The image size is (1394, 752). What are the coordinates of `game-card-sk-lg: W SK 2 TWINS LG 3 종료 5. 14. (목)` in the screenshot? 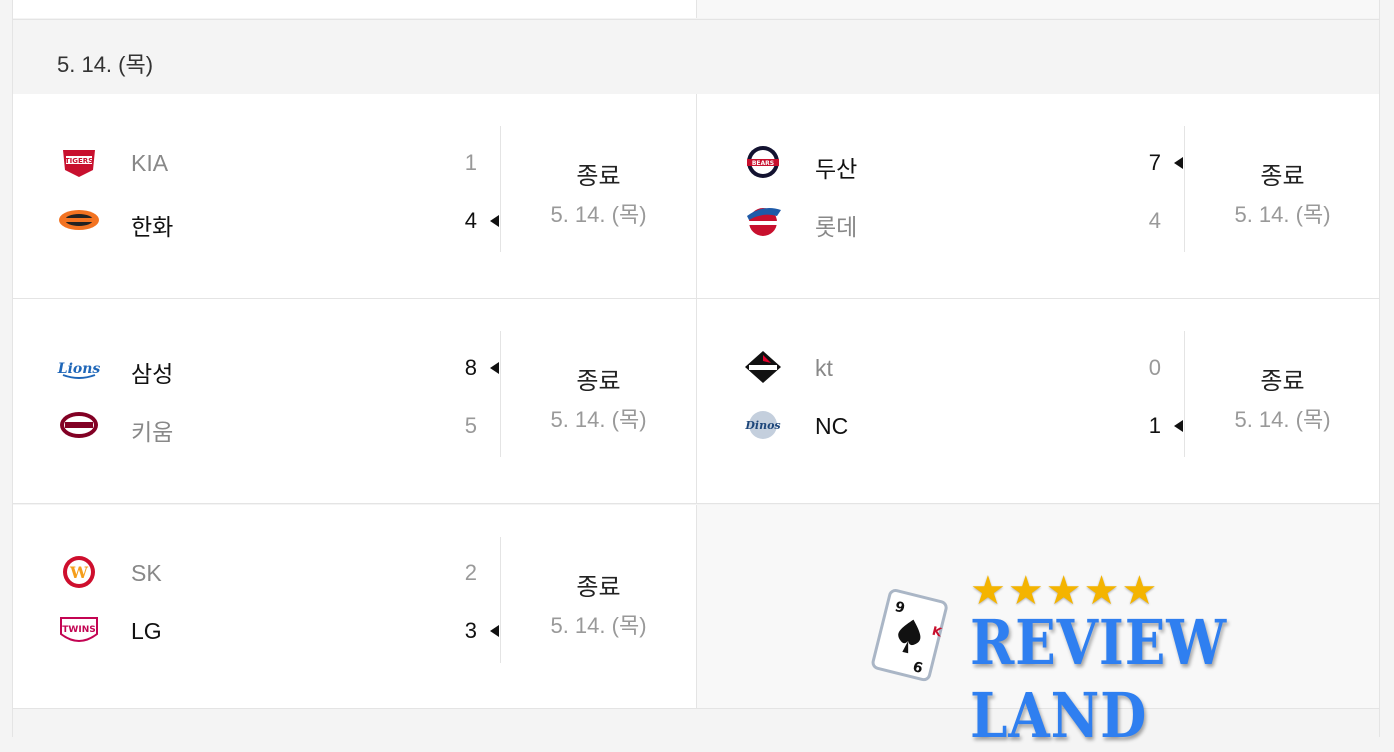 It's located at (355, 607).